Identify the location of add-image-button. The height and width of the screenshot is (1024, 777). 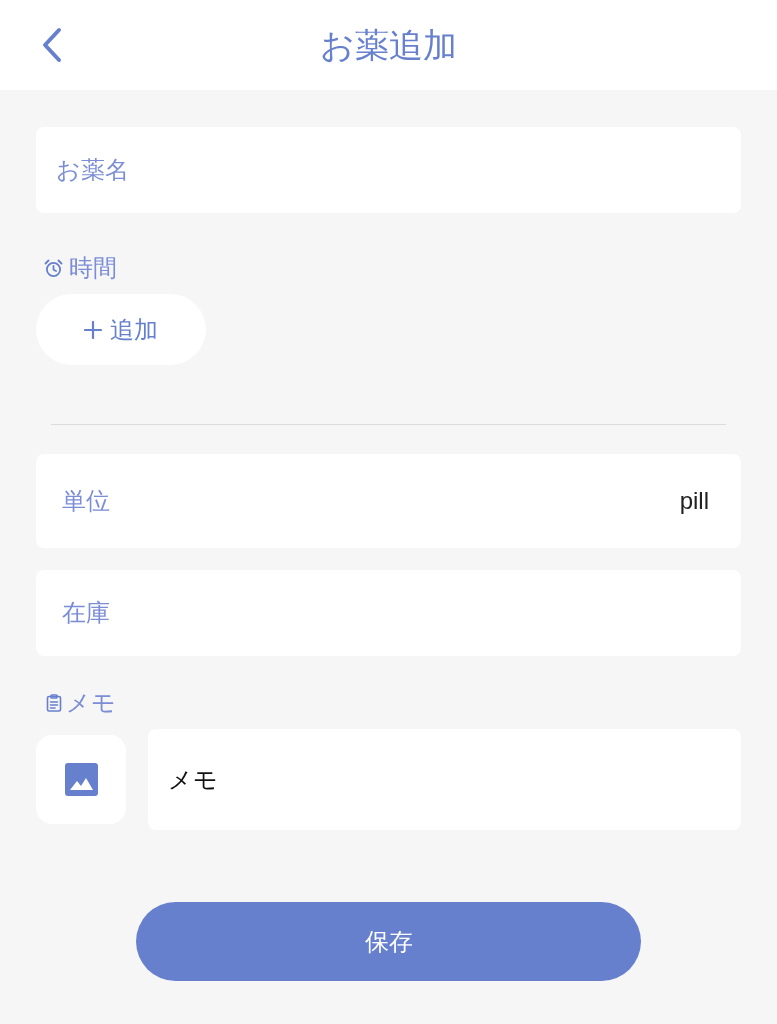
(81, 779).